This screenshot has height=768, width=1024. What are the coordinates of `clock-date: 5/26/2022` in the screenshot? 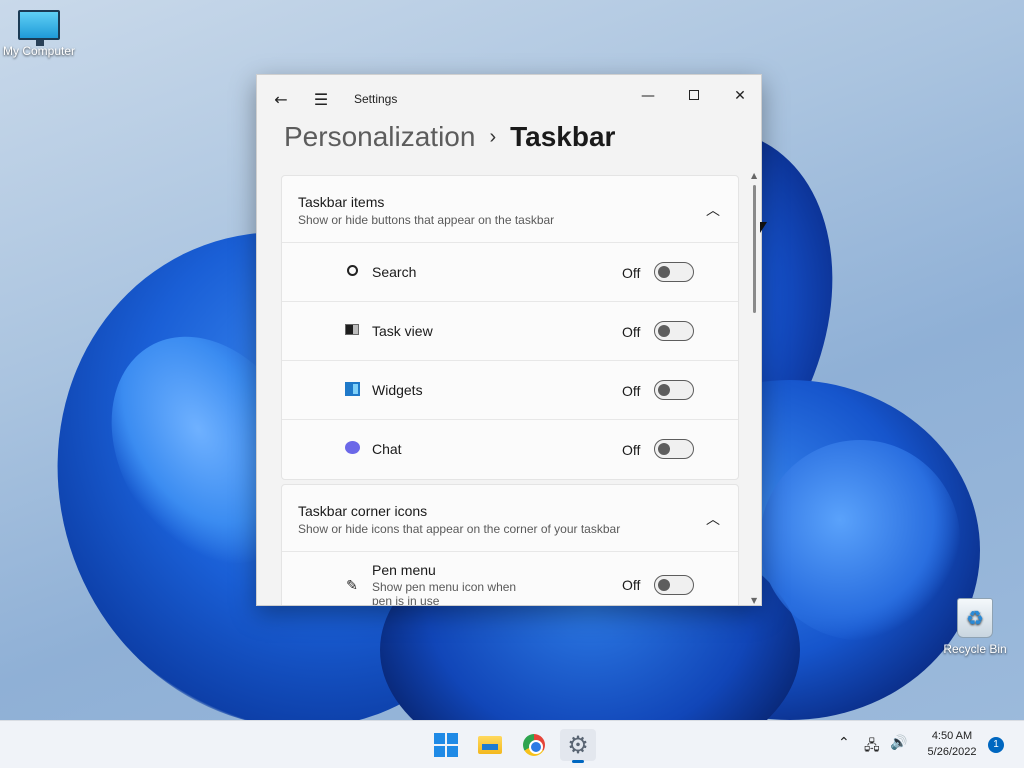 It's located at (952, 752).